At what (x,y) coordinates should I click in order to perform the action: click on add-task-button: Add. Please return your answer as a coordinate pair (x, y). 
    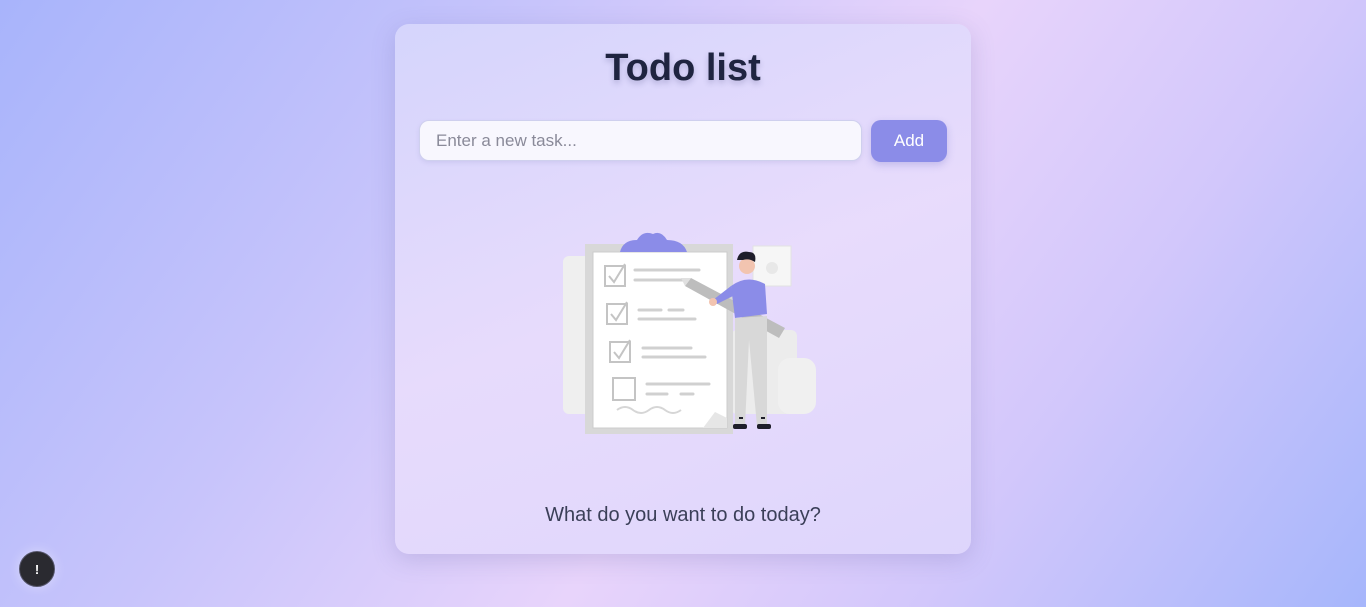
    Looking at the image, I should click on (909, 141).